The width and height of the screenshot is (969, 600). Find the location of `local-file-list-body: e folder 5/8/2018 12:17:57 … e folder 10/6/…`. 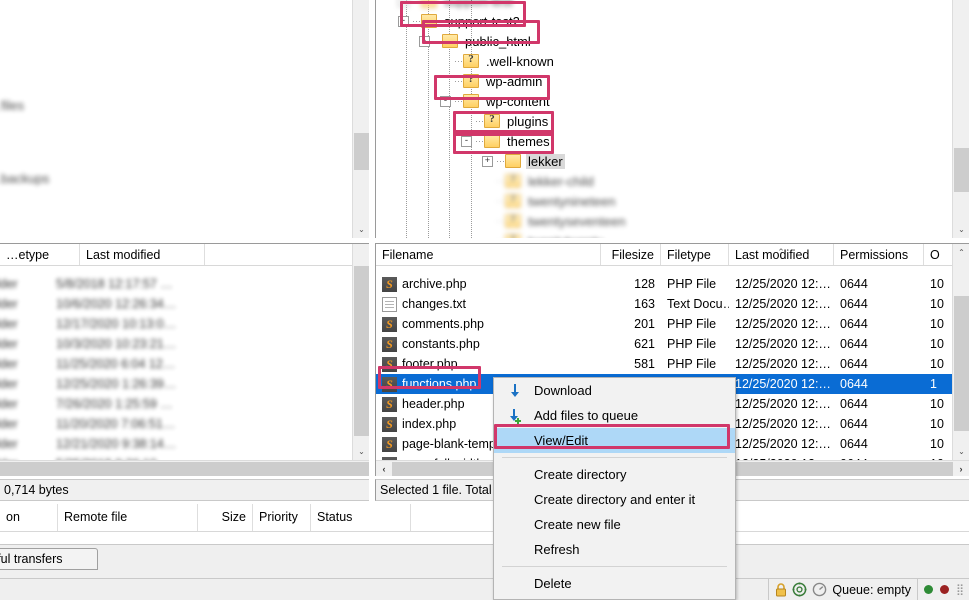

local-file-list-body: e folder 5/8/2018 12:17:57 … e folder 10/6/… is located at coordinates (176, 363).